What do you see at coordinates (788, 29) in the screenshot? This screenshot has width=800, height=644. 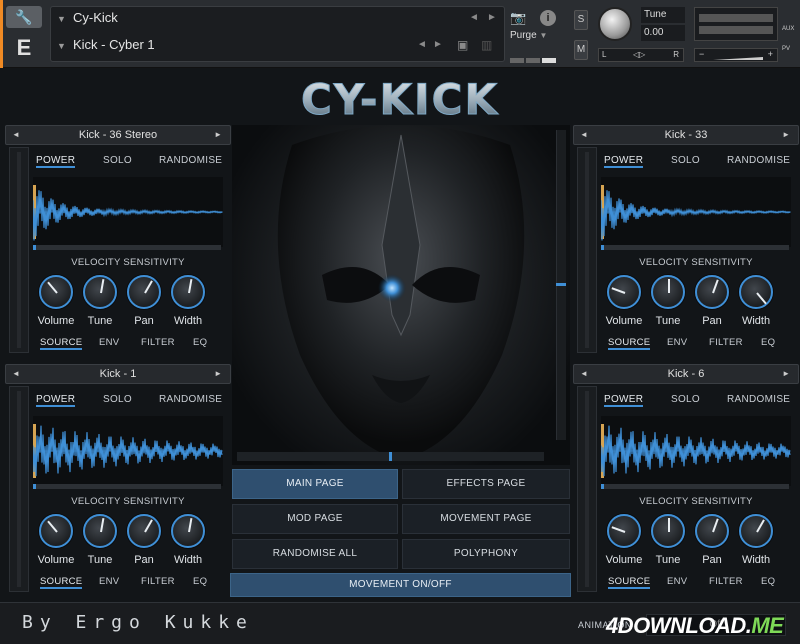 I see `aux-button: AUX` at bounding box center [788, 29].